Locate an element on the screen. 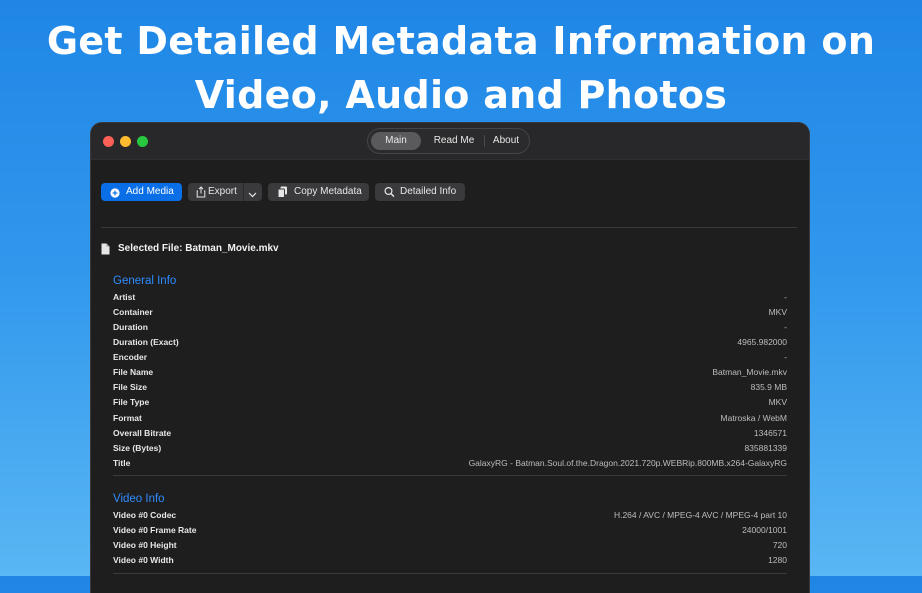 This screenshot has width=922, height=593. add-media-button: Add Media is located at coordinates (141, 192).